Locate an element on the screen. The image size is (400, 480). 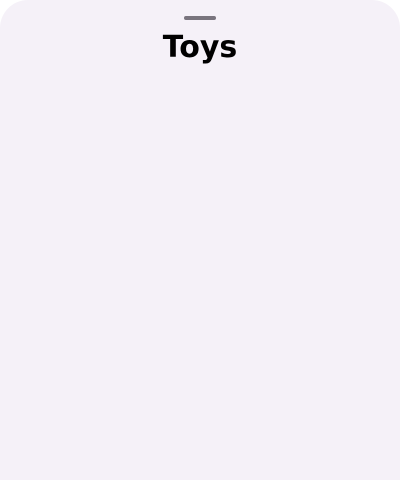
sheet-title: Toys is located at coordinates (200, 47).